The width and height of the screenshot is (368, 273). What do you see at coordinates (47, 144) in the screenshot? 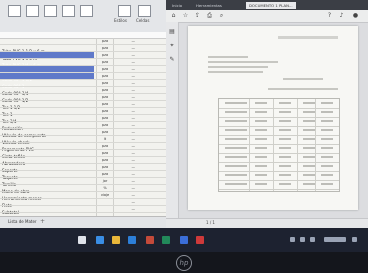
I see `cell-description: Pegamento PVC` at bounding box center [47, 144].